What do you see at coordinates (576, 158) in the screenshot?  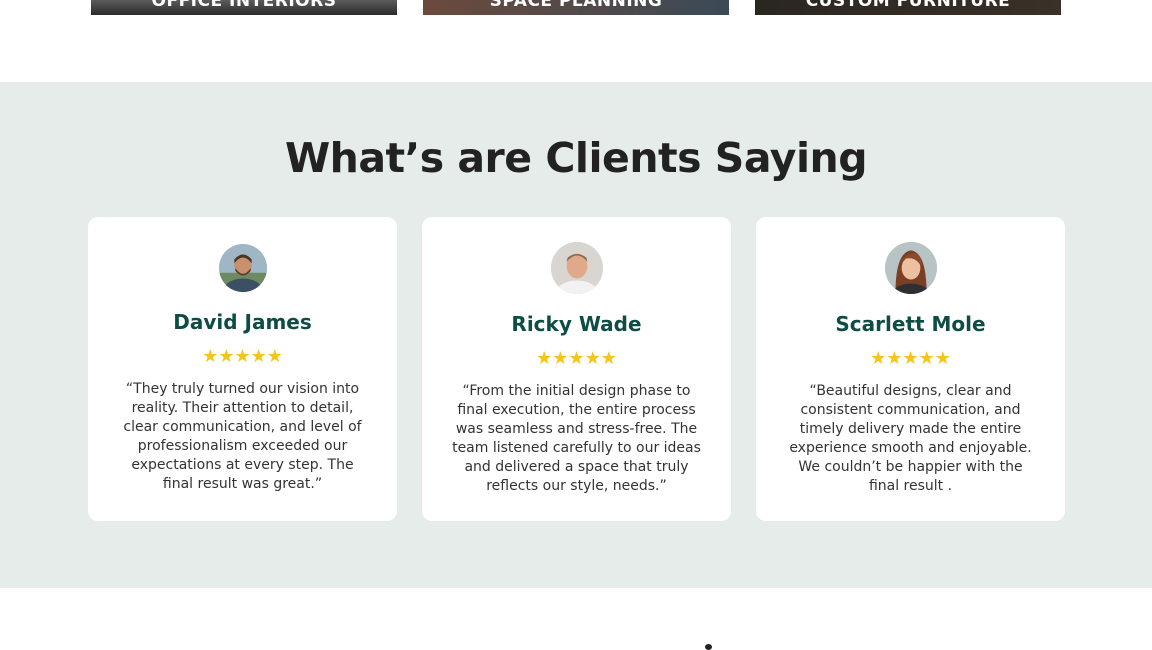 I see `section-title: What’s are Clients Saying` at bounding box center [576, 158].